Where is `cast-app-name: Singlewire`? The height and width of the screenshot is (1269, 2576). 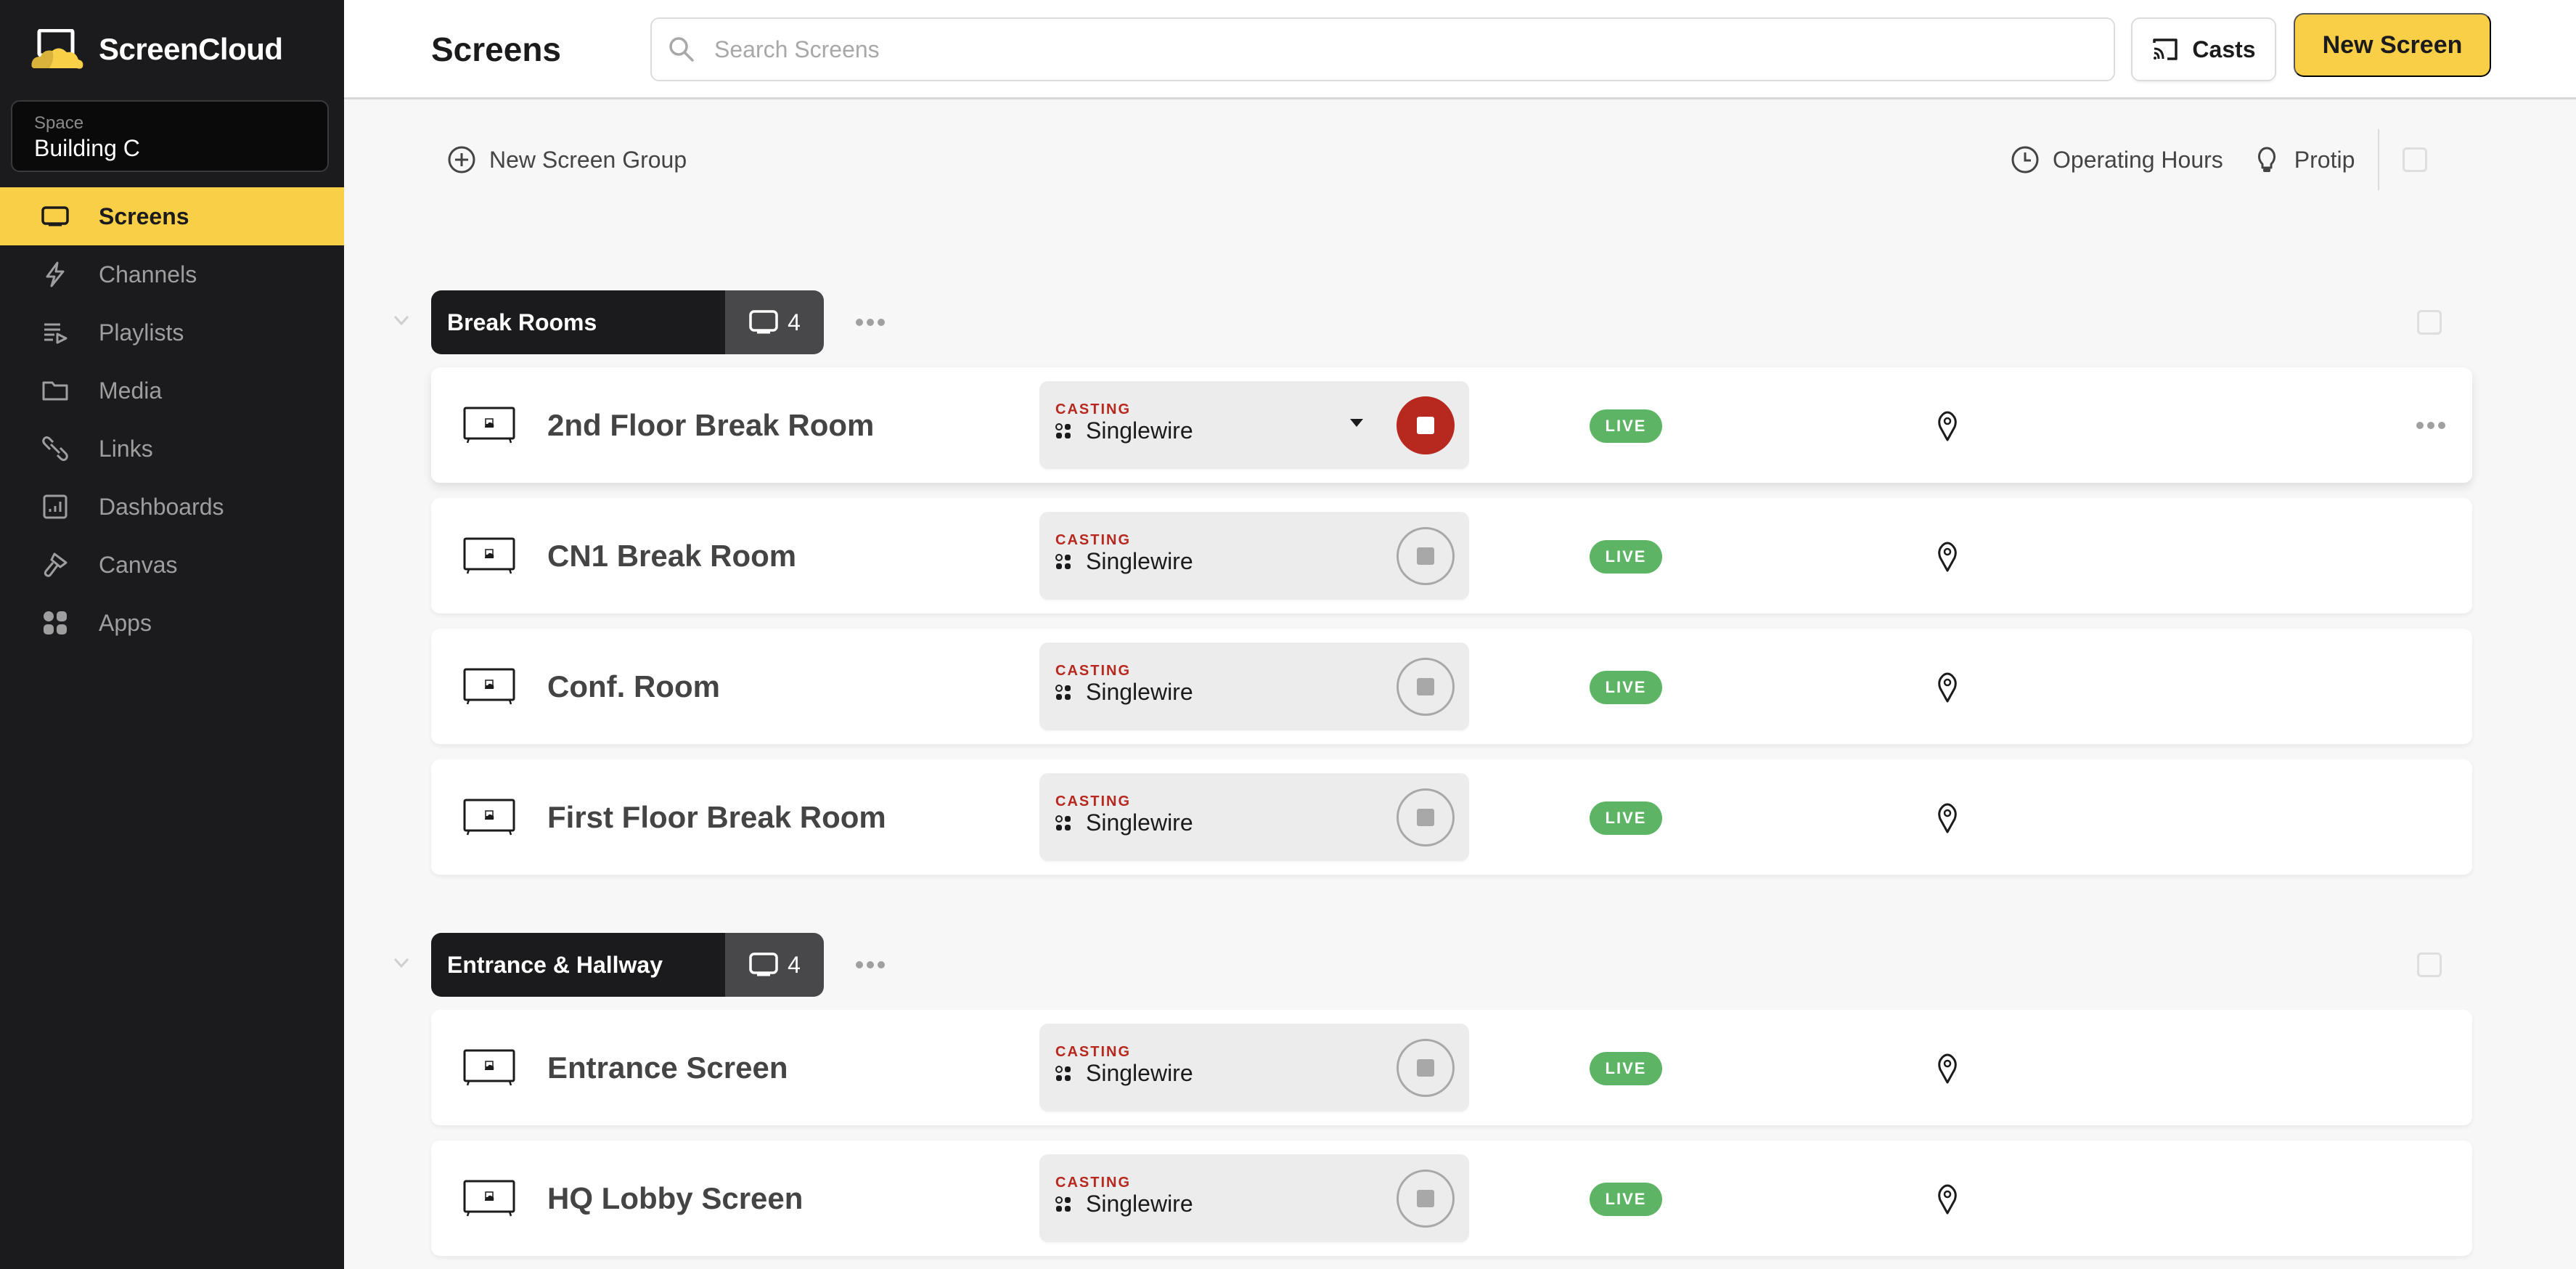 cast-app-name: Singlewire is located at coordinates (1140, 1204).